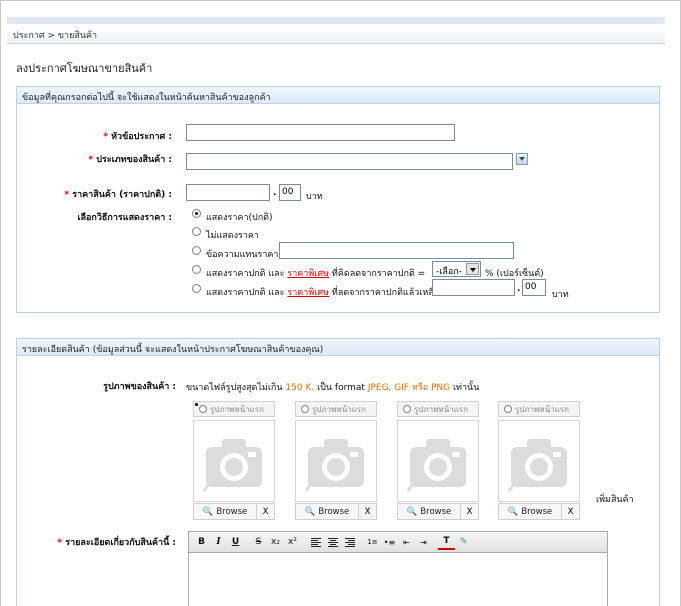  I want to click on strikethrough-button: S, so click(258, 542).